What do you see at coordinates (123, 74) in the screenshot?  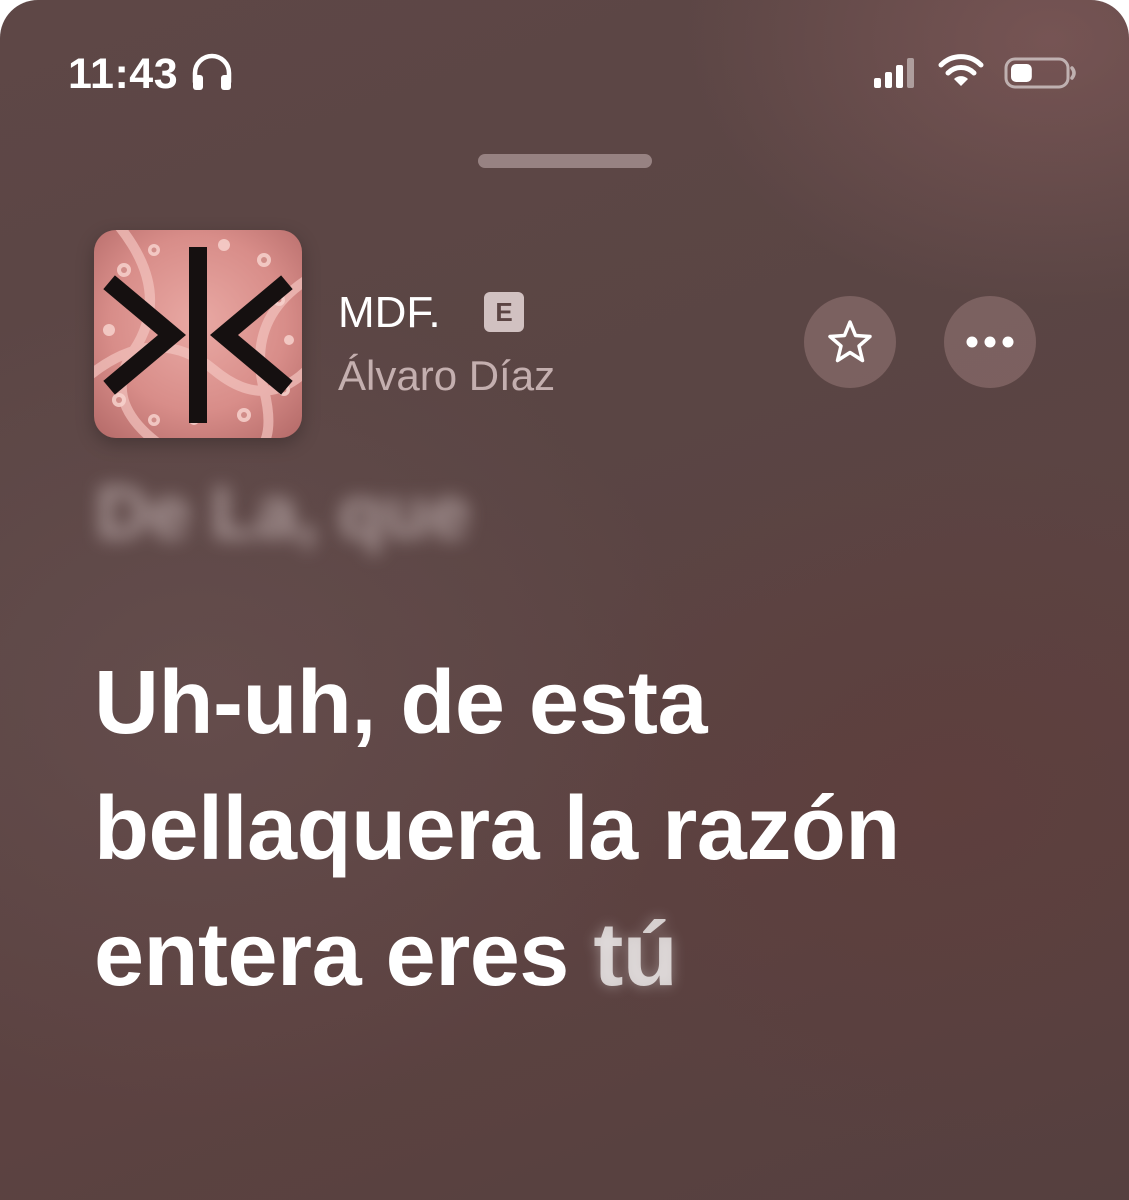 I see `status-time: 11:43` at bounding box center [123, 74].